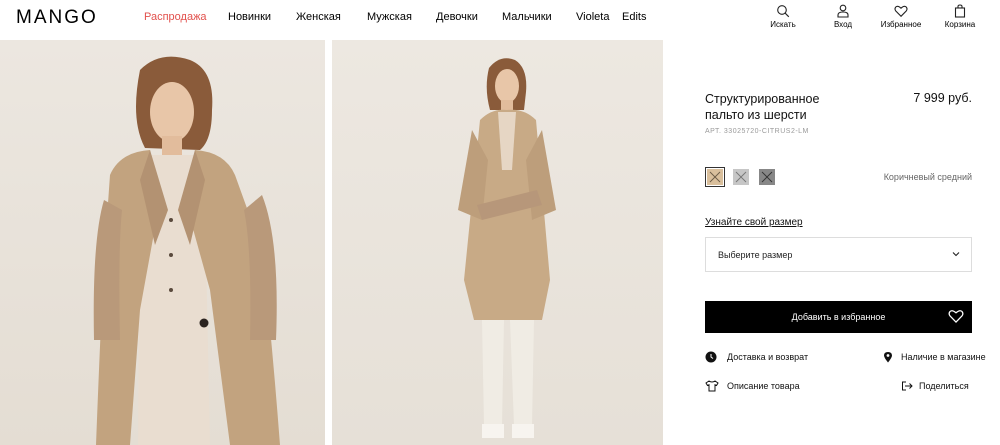 The image size is (1000, 445). Describe the element at coordinates (960, 24) in the screenshot. I see `cart-label: Корзина` at that location.